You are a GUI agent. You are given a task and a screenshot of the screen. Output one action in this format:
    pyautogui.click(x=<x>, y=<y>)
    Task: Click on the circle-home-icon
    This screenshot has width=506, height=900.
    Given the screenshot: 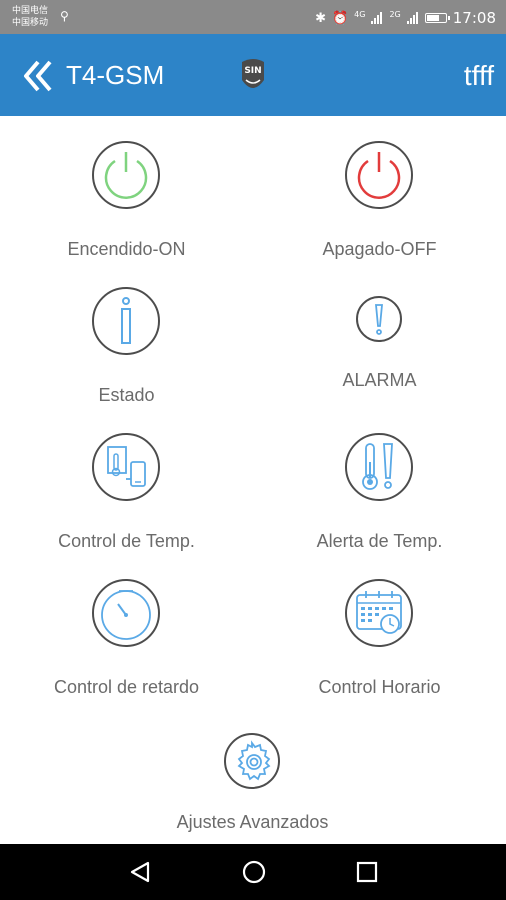 What is the action you would take?
    pyautogui.click(x=254, y=872)
    